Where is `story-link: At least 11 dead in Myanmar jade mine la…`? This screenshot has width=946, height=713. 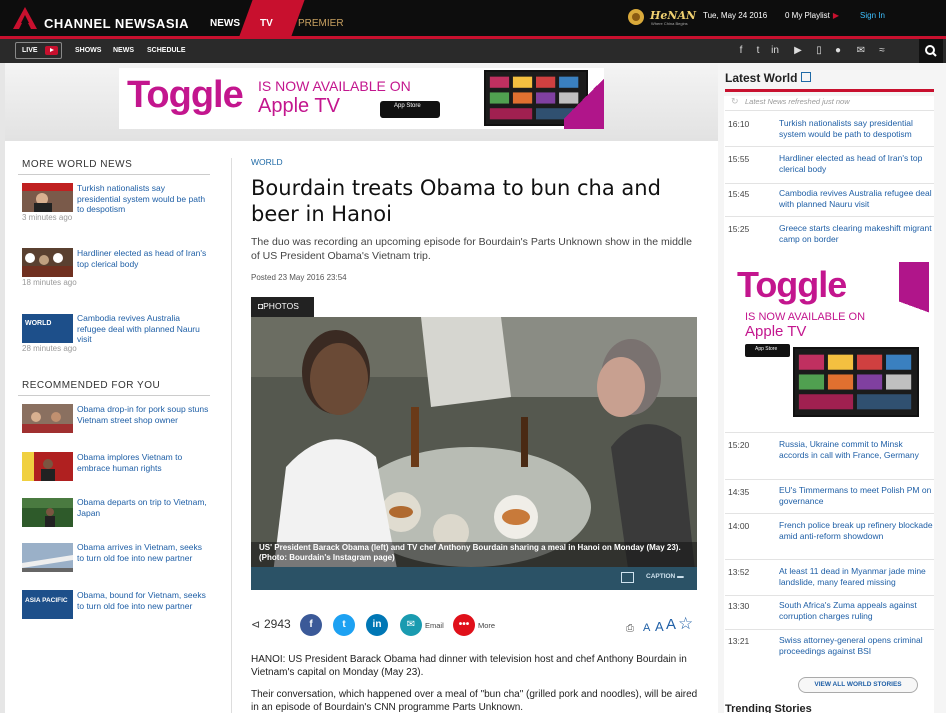
story-link: At least 11 dead in Myanmar jade mine la… is located at coordinates (856, 577).